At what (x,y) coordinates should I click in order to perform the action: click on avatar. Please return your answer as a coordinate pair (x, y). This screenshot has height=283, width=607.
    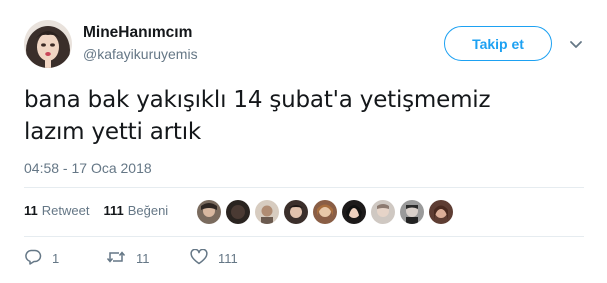
    Looking at the image, I should click on (48, 44).